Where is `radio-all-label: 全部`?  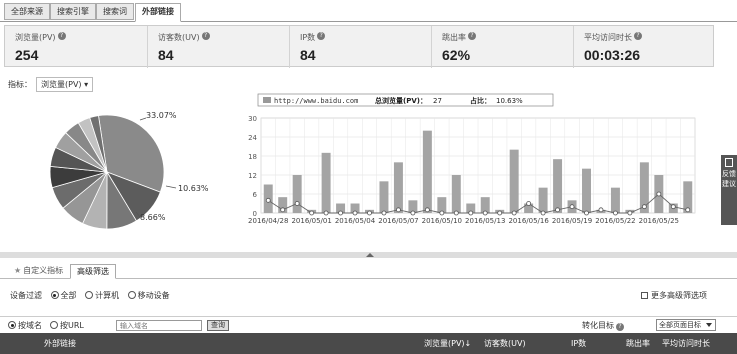 radio-all-label: 全部 is located at coordinates (68, 295).